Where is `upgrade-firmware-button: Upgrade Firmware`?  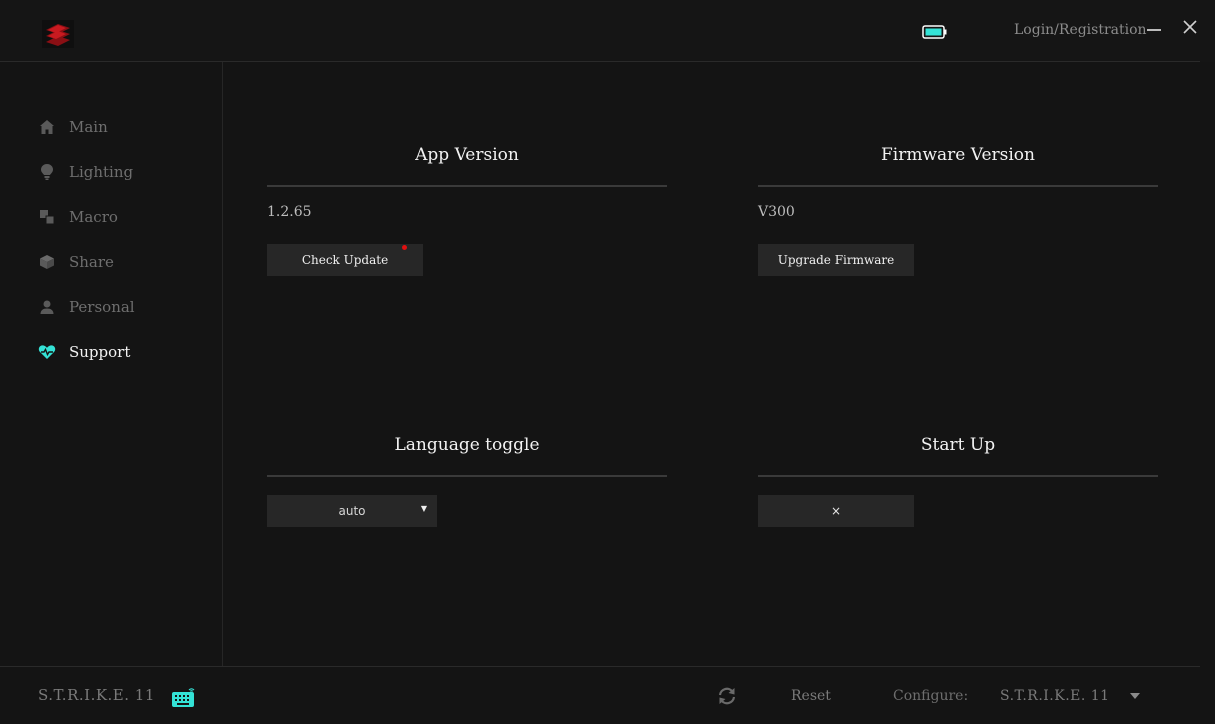
upgrade-firmware-button: Upgrade Firmware is located at coordinates (836, 260).